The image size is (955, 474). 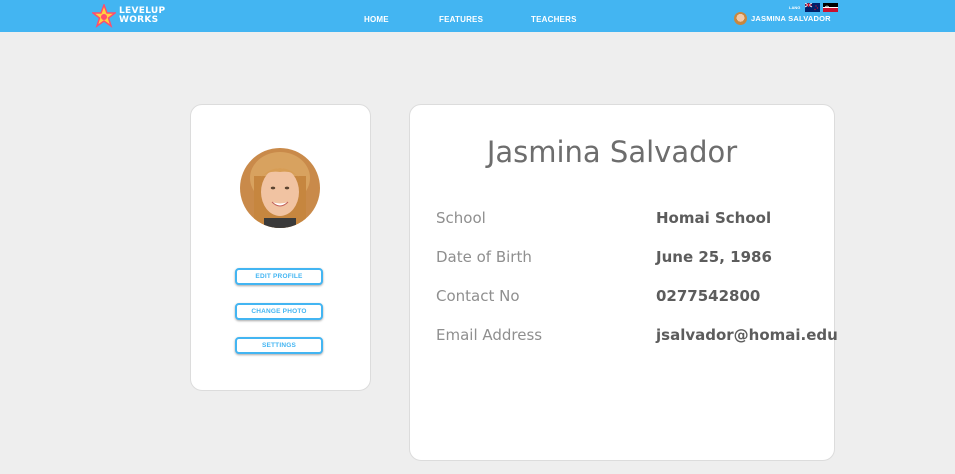 What do you see at coordinates (740, 18) in the screenshot?
I see `avatar` at bounding box center [740, 18].